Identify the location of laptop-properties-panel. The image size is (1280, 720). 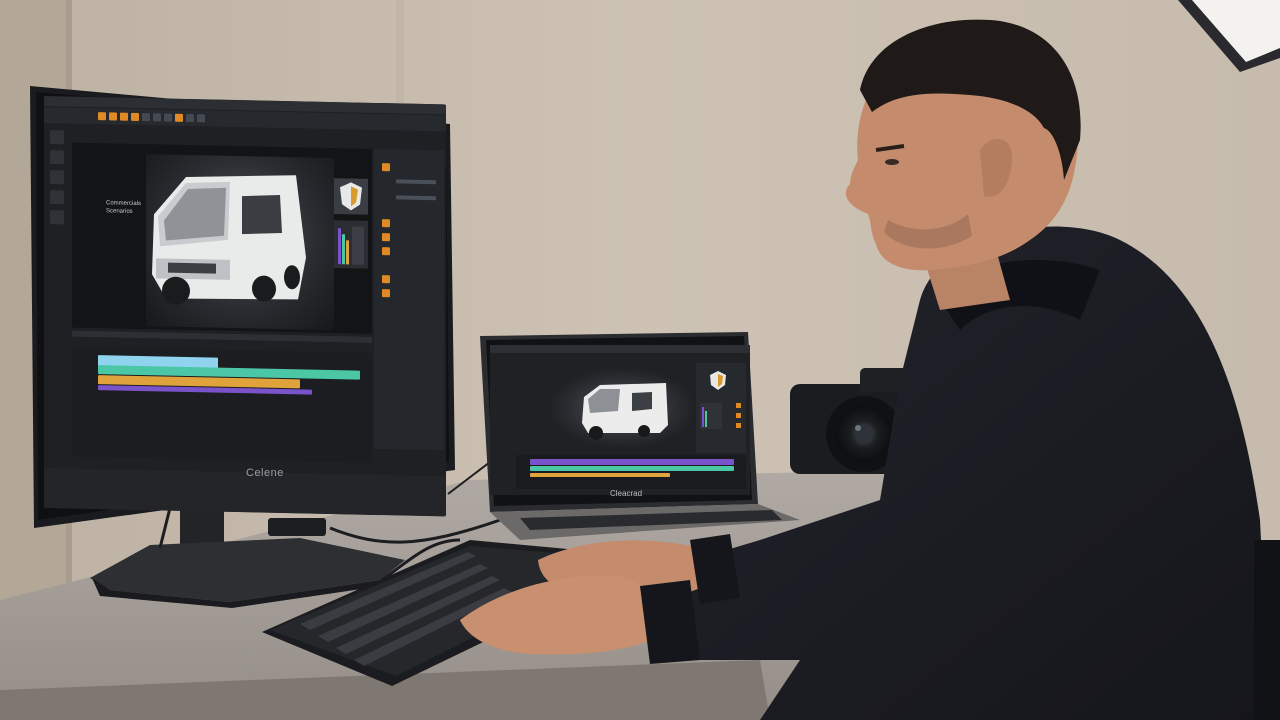
(721, 408).